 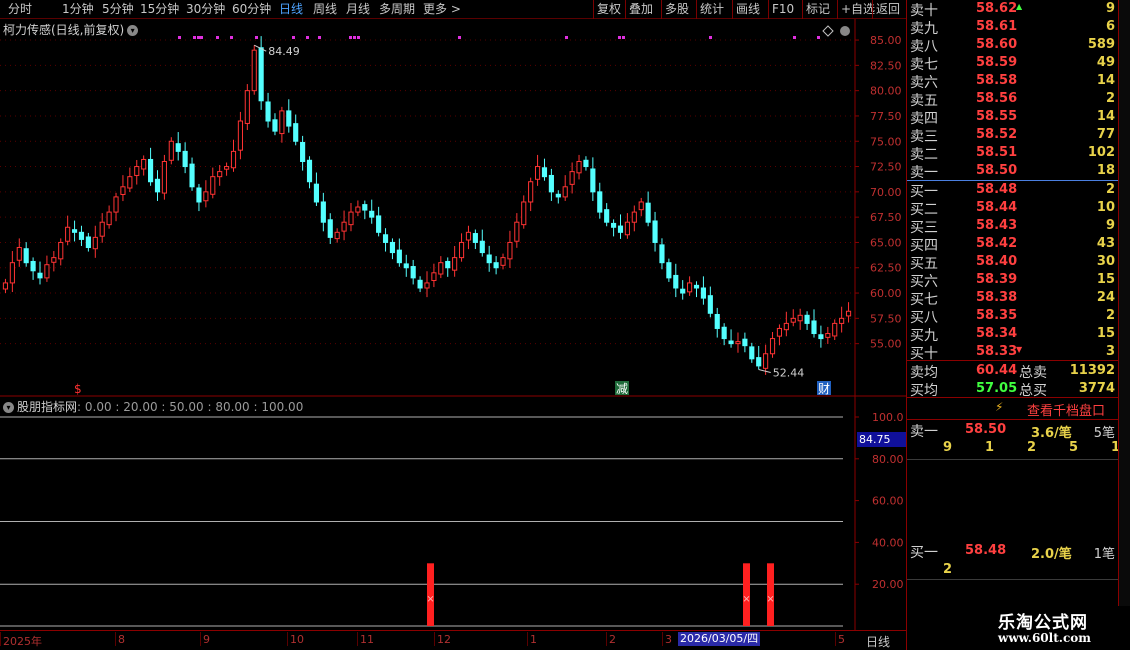 I want to click on chevron-down-icon: ▾, so click(x=8, y=407).